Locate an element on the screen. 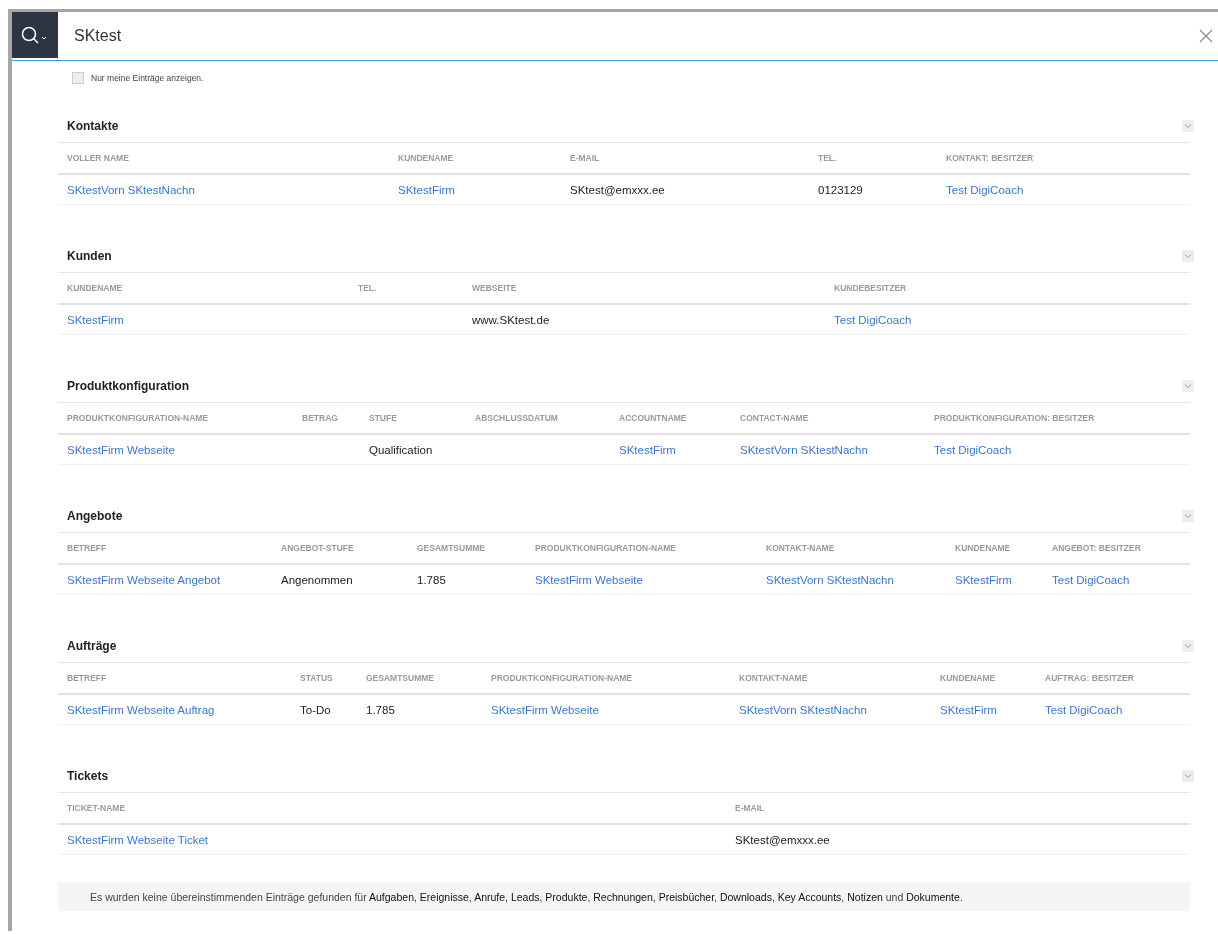 This screenshot has height=934, width=1218. column-header: PRODUKTKONFIGURATION: BESITZER is located at coordinates (1057, 419).